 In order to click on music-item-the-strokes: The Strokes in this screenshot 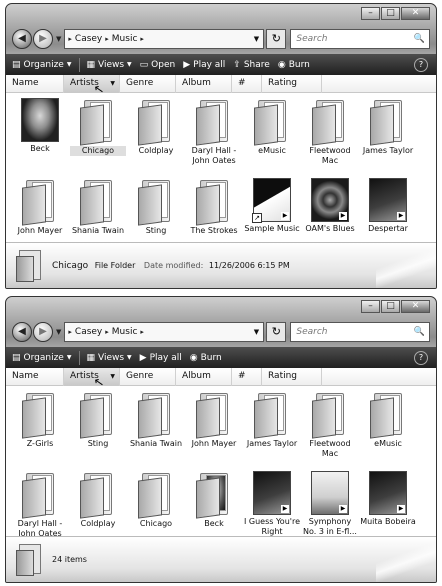, I will do `click(214, 207)`.